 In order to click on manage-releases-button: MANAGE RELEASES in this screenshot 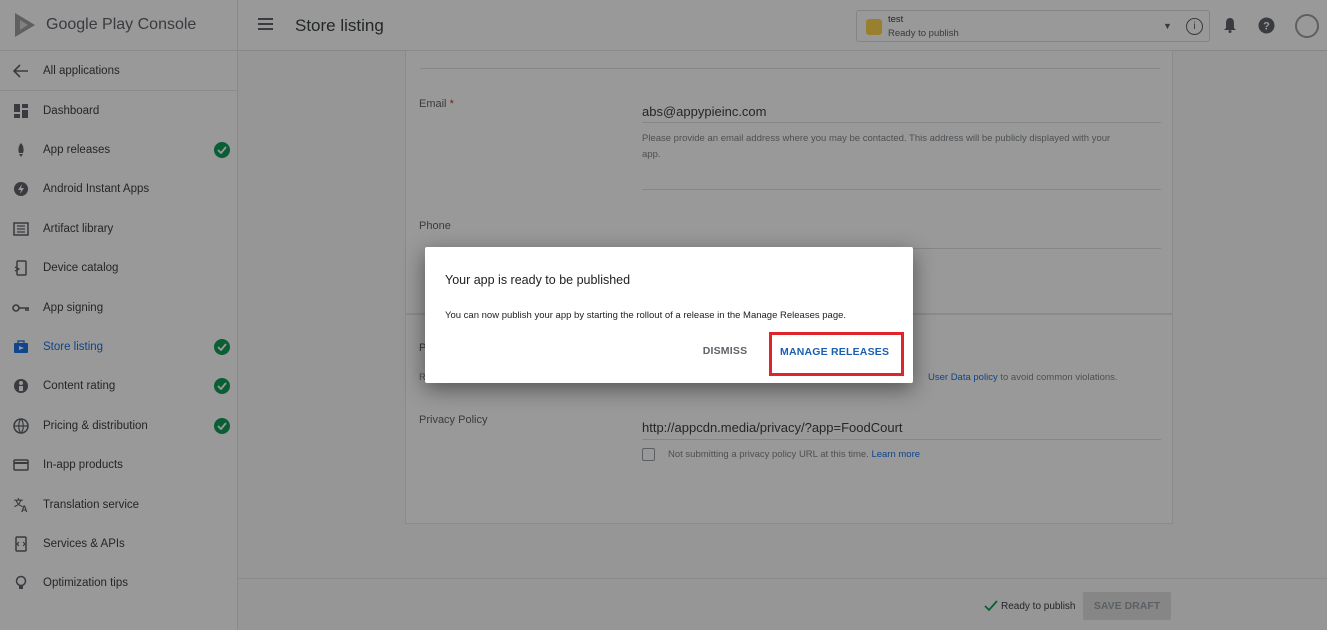, I will do `click(836, 354)`.